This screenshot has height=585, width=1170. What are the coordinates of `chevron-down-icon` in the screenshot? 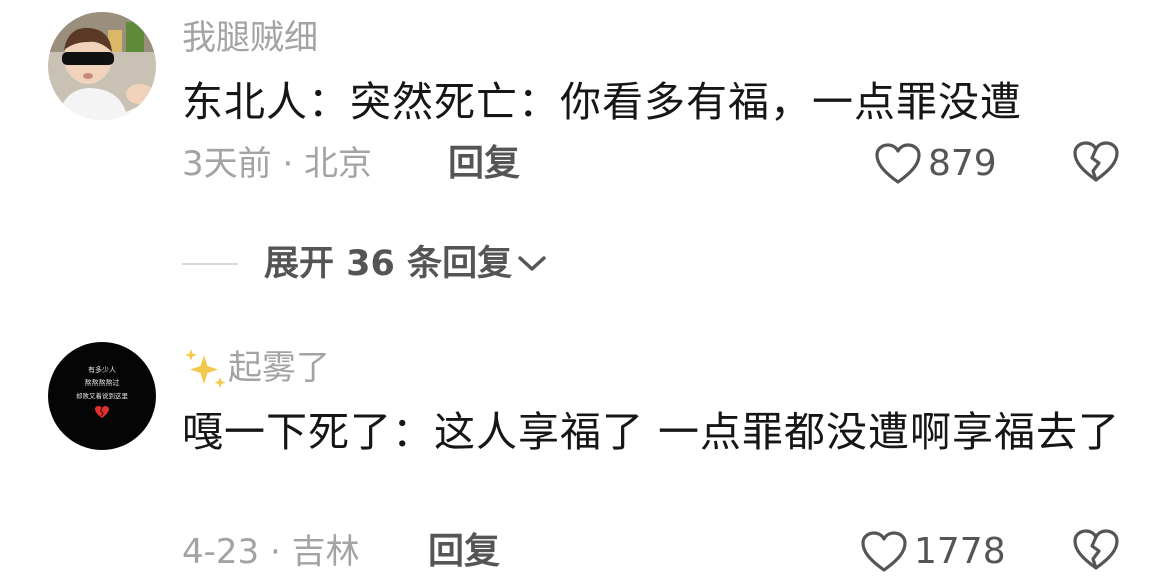 It's located at (532, 263).